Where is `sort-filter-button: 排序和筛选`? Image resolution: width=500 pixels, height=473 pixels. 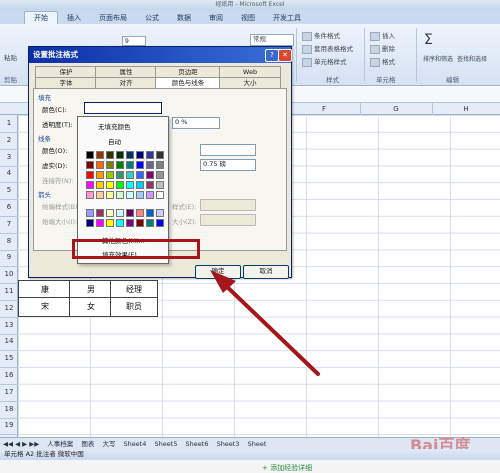 sort-filter-button: 排序和筛选 is located at coordinates (438, 58).